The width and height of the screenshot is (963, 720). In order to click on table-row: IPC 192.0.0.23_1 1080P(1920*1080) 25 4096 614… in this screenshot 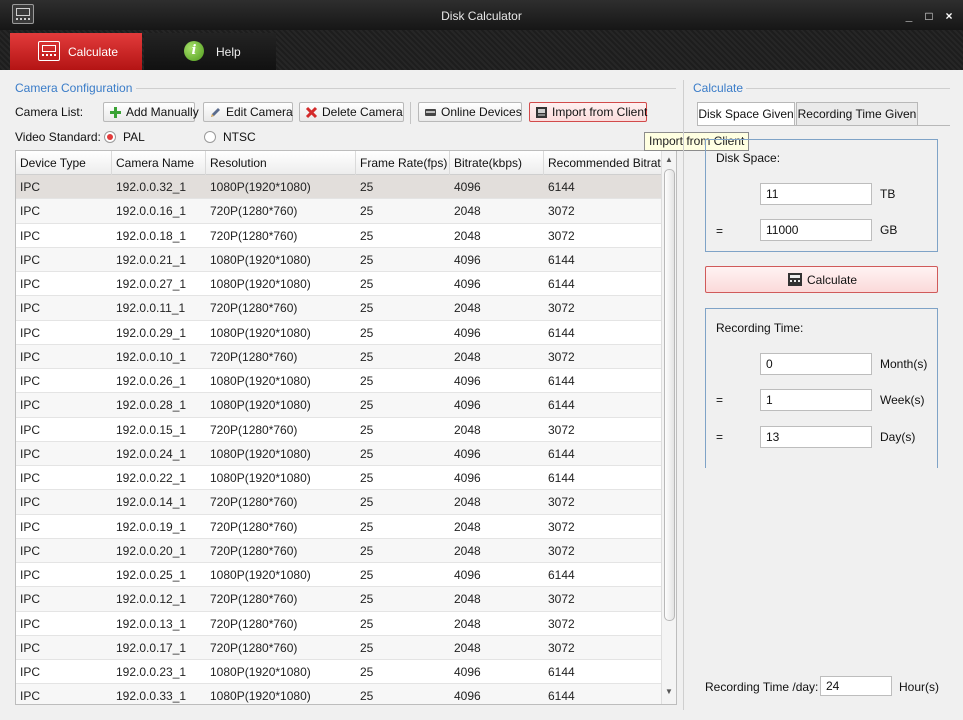, I will do `click(338, 672)`.